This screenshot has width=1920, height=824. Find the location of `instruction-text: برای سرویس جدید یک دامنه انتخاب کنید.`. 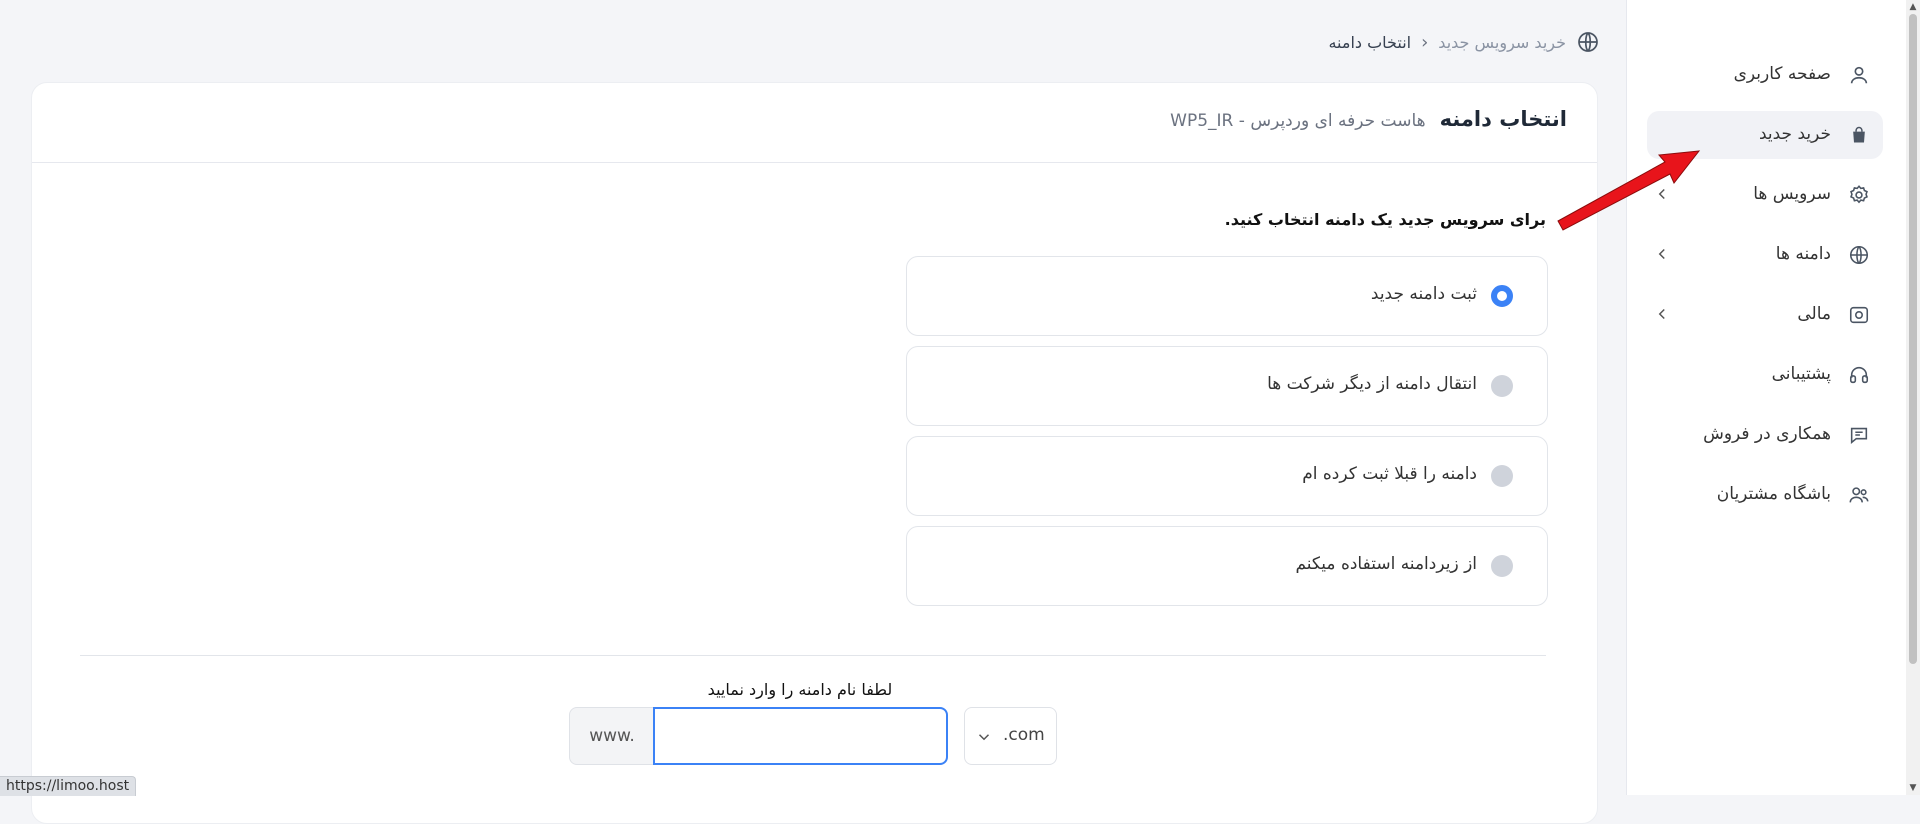

instruction-text: برای سرویس جدید یک دامنه انتخاب کنید. is located at coordinates (1385, 219).